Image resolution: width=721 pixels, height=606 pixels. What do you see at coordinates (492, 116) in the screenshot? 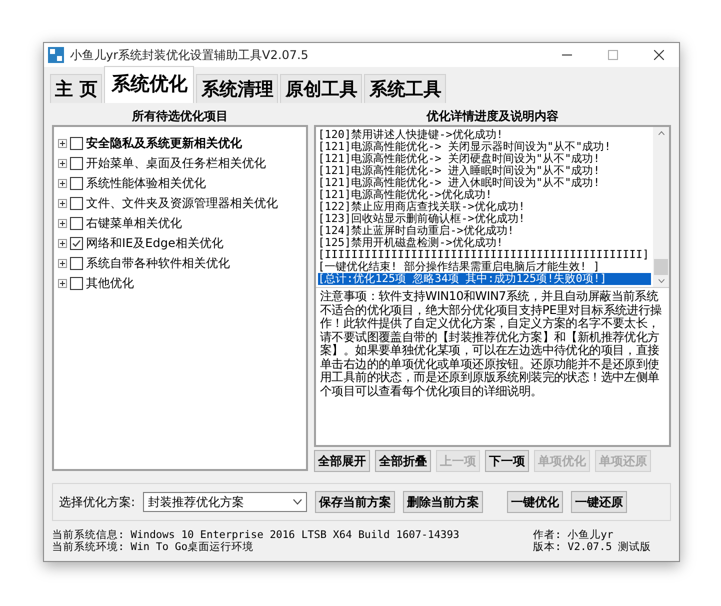
I see `panel-heading: 优化详情进度及说明内容` at bounding box center [492, 116].